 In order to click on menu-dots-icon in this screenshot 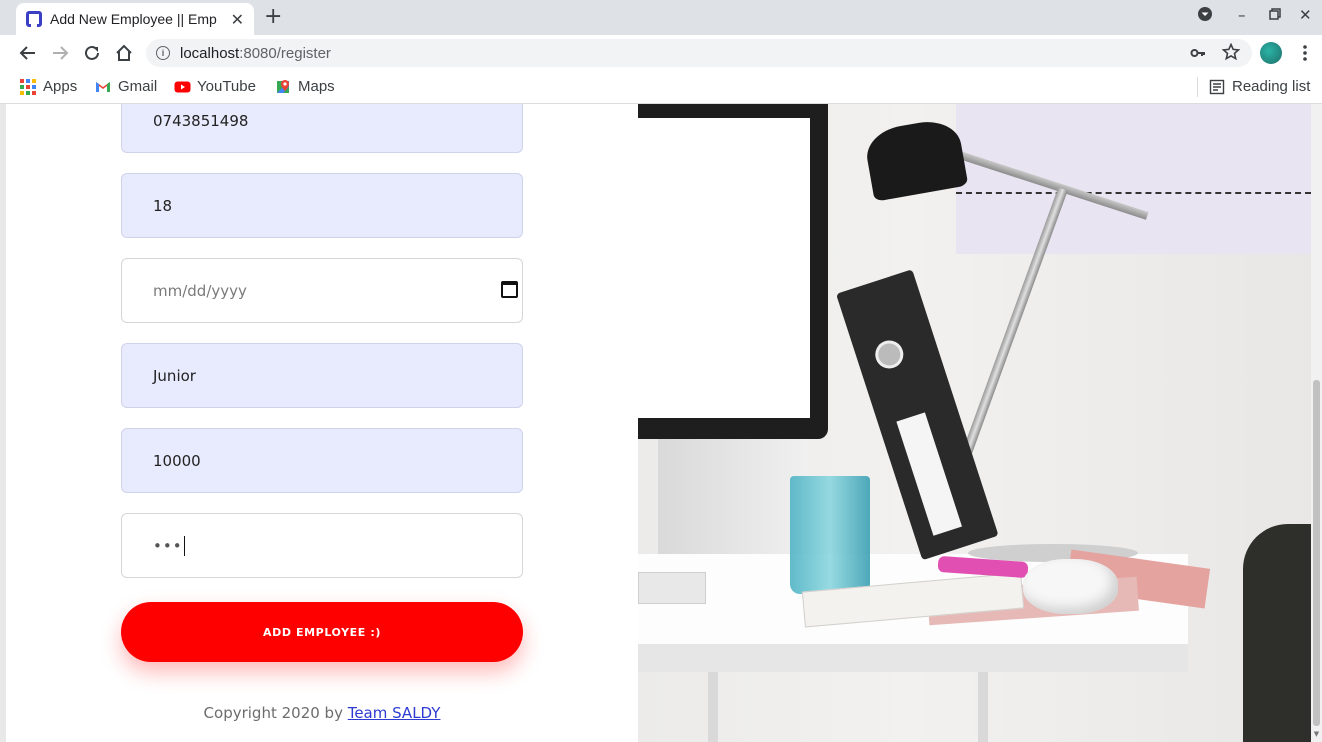, I will do `click(1305, 53)`.